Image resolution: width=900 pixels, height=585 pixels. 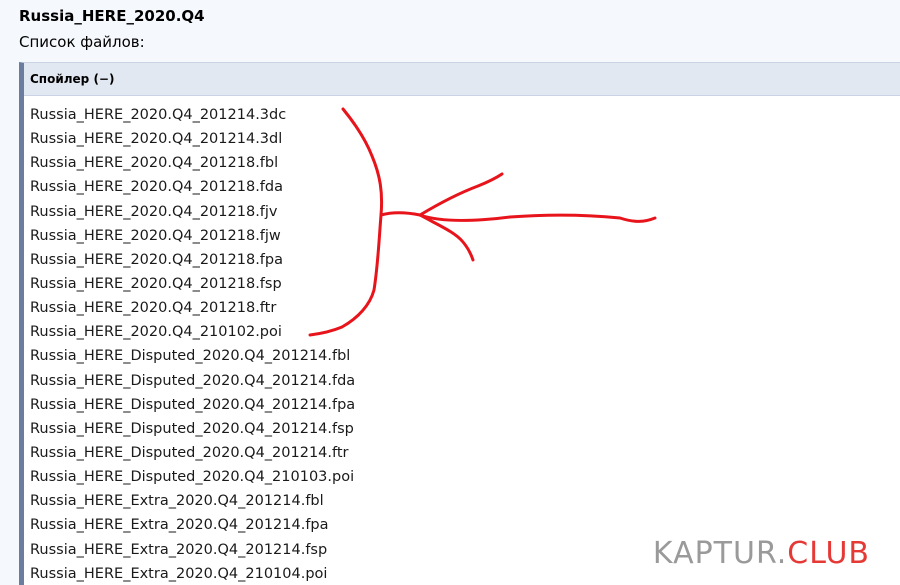 What do you see at coordinates (177, 501) in the screenshot?
I see `file-list-item: Russia_HERE_Extra_2020.Q4_201214.fbl` at bounding box center [177, 501].